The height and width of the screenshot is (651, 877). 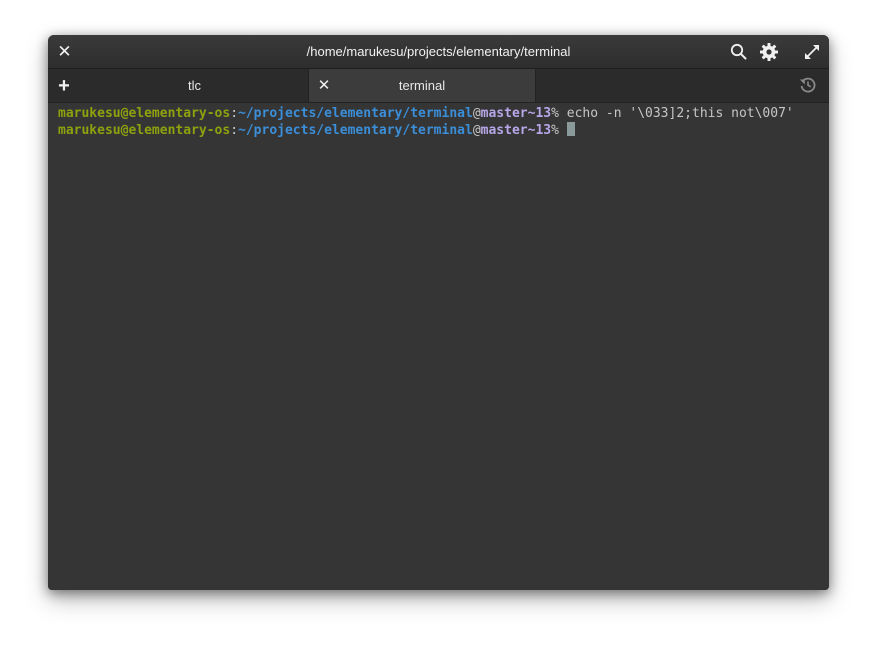 I want to click on maximize-icon, so click(x=812, y=52).